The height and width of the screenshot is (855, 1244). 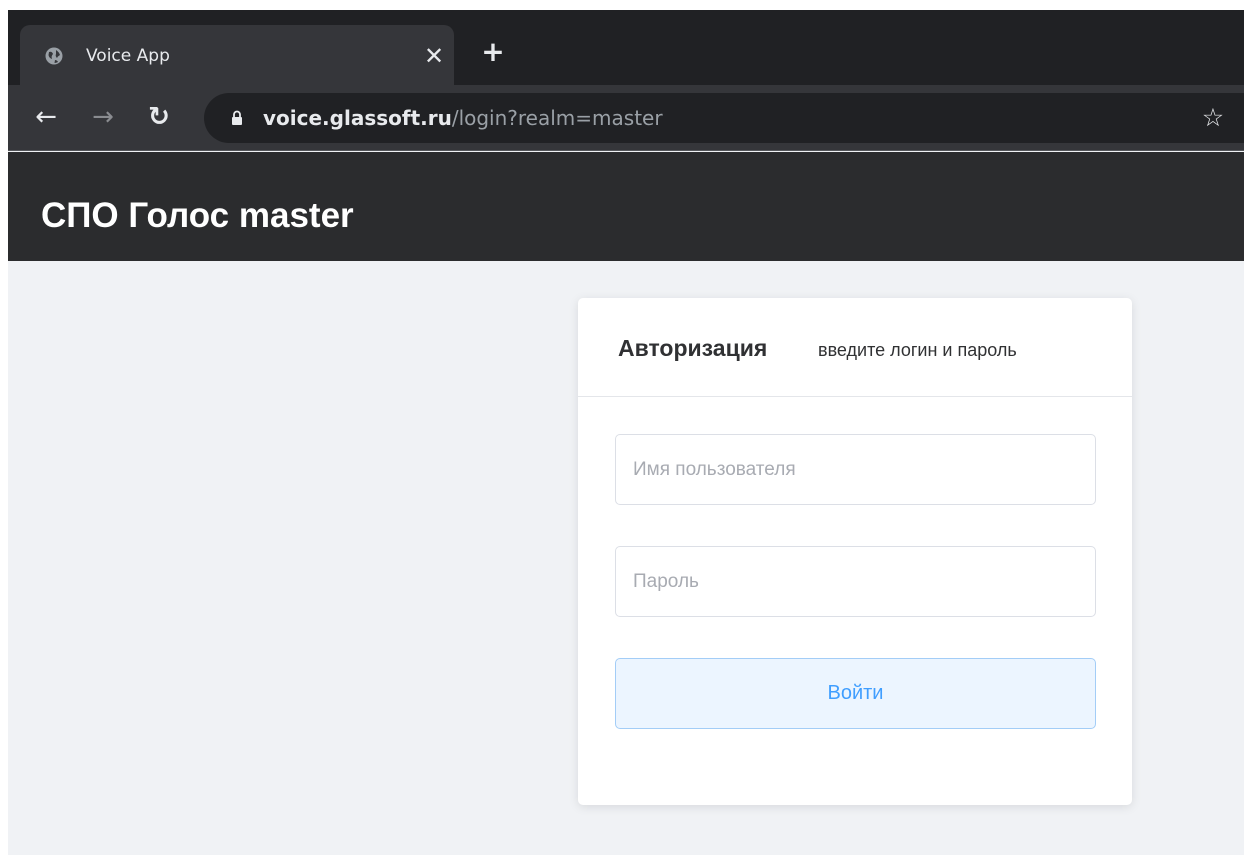 What do you see at coordinates (54, 56) in the screenshot?
I see `globe-icon` at bounding box center [54, 56].